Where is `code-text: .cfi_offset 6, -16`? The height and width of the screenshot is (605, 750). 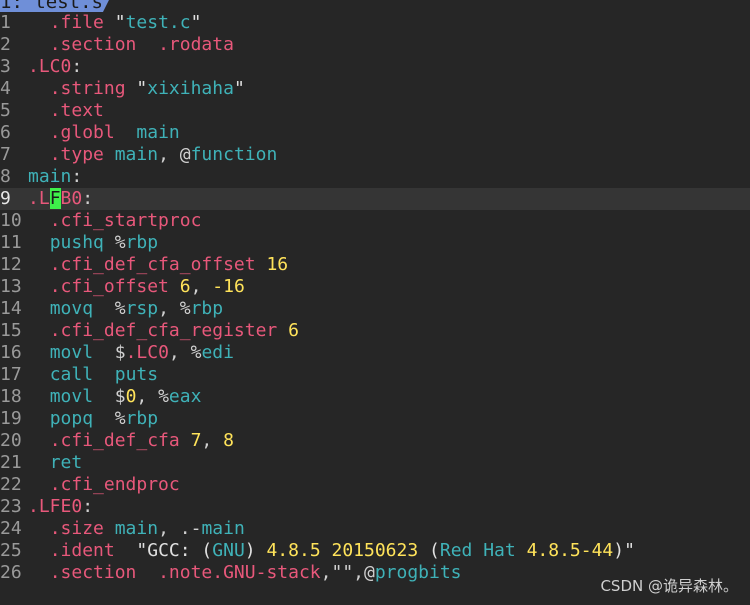
code-text: .cfi_offset 6, -16 is located at coordinates (136, 287).